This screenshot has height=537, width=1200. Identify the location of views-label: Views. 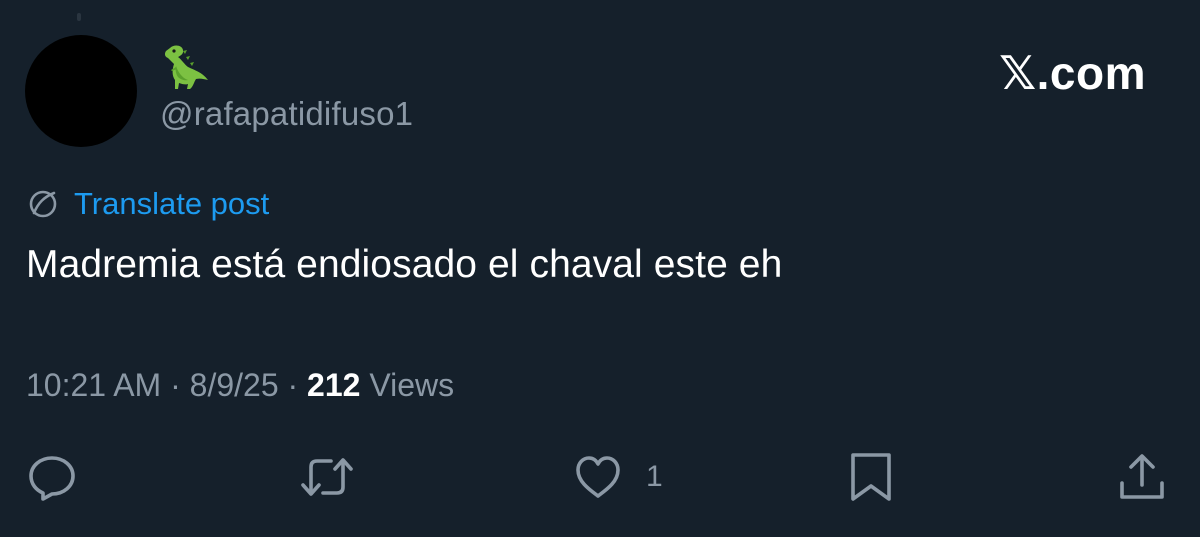
(407, 385).